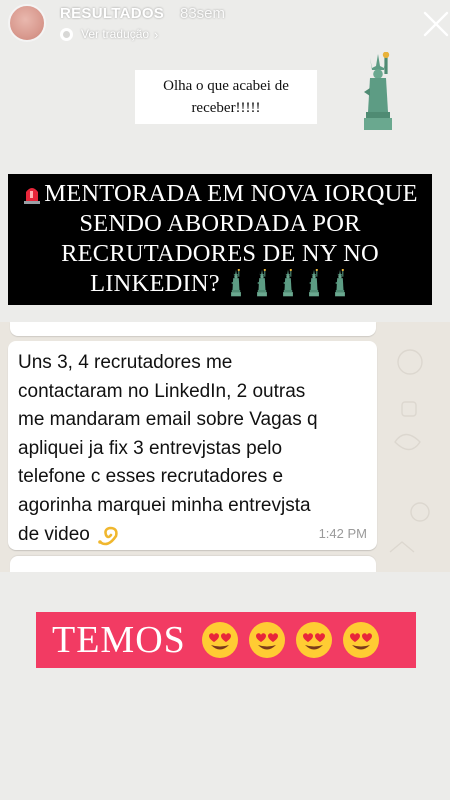 The image size is (450, 800). I want to click on caption-box: Olha o que acabei de receber!!!!!, so click(226, 97).